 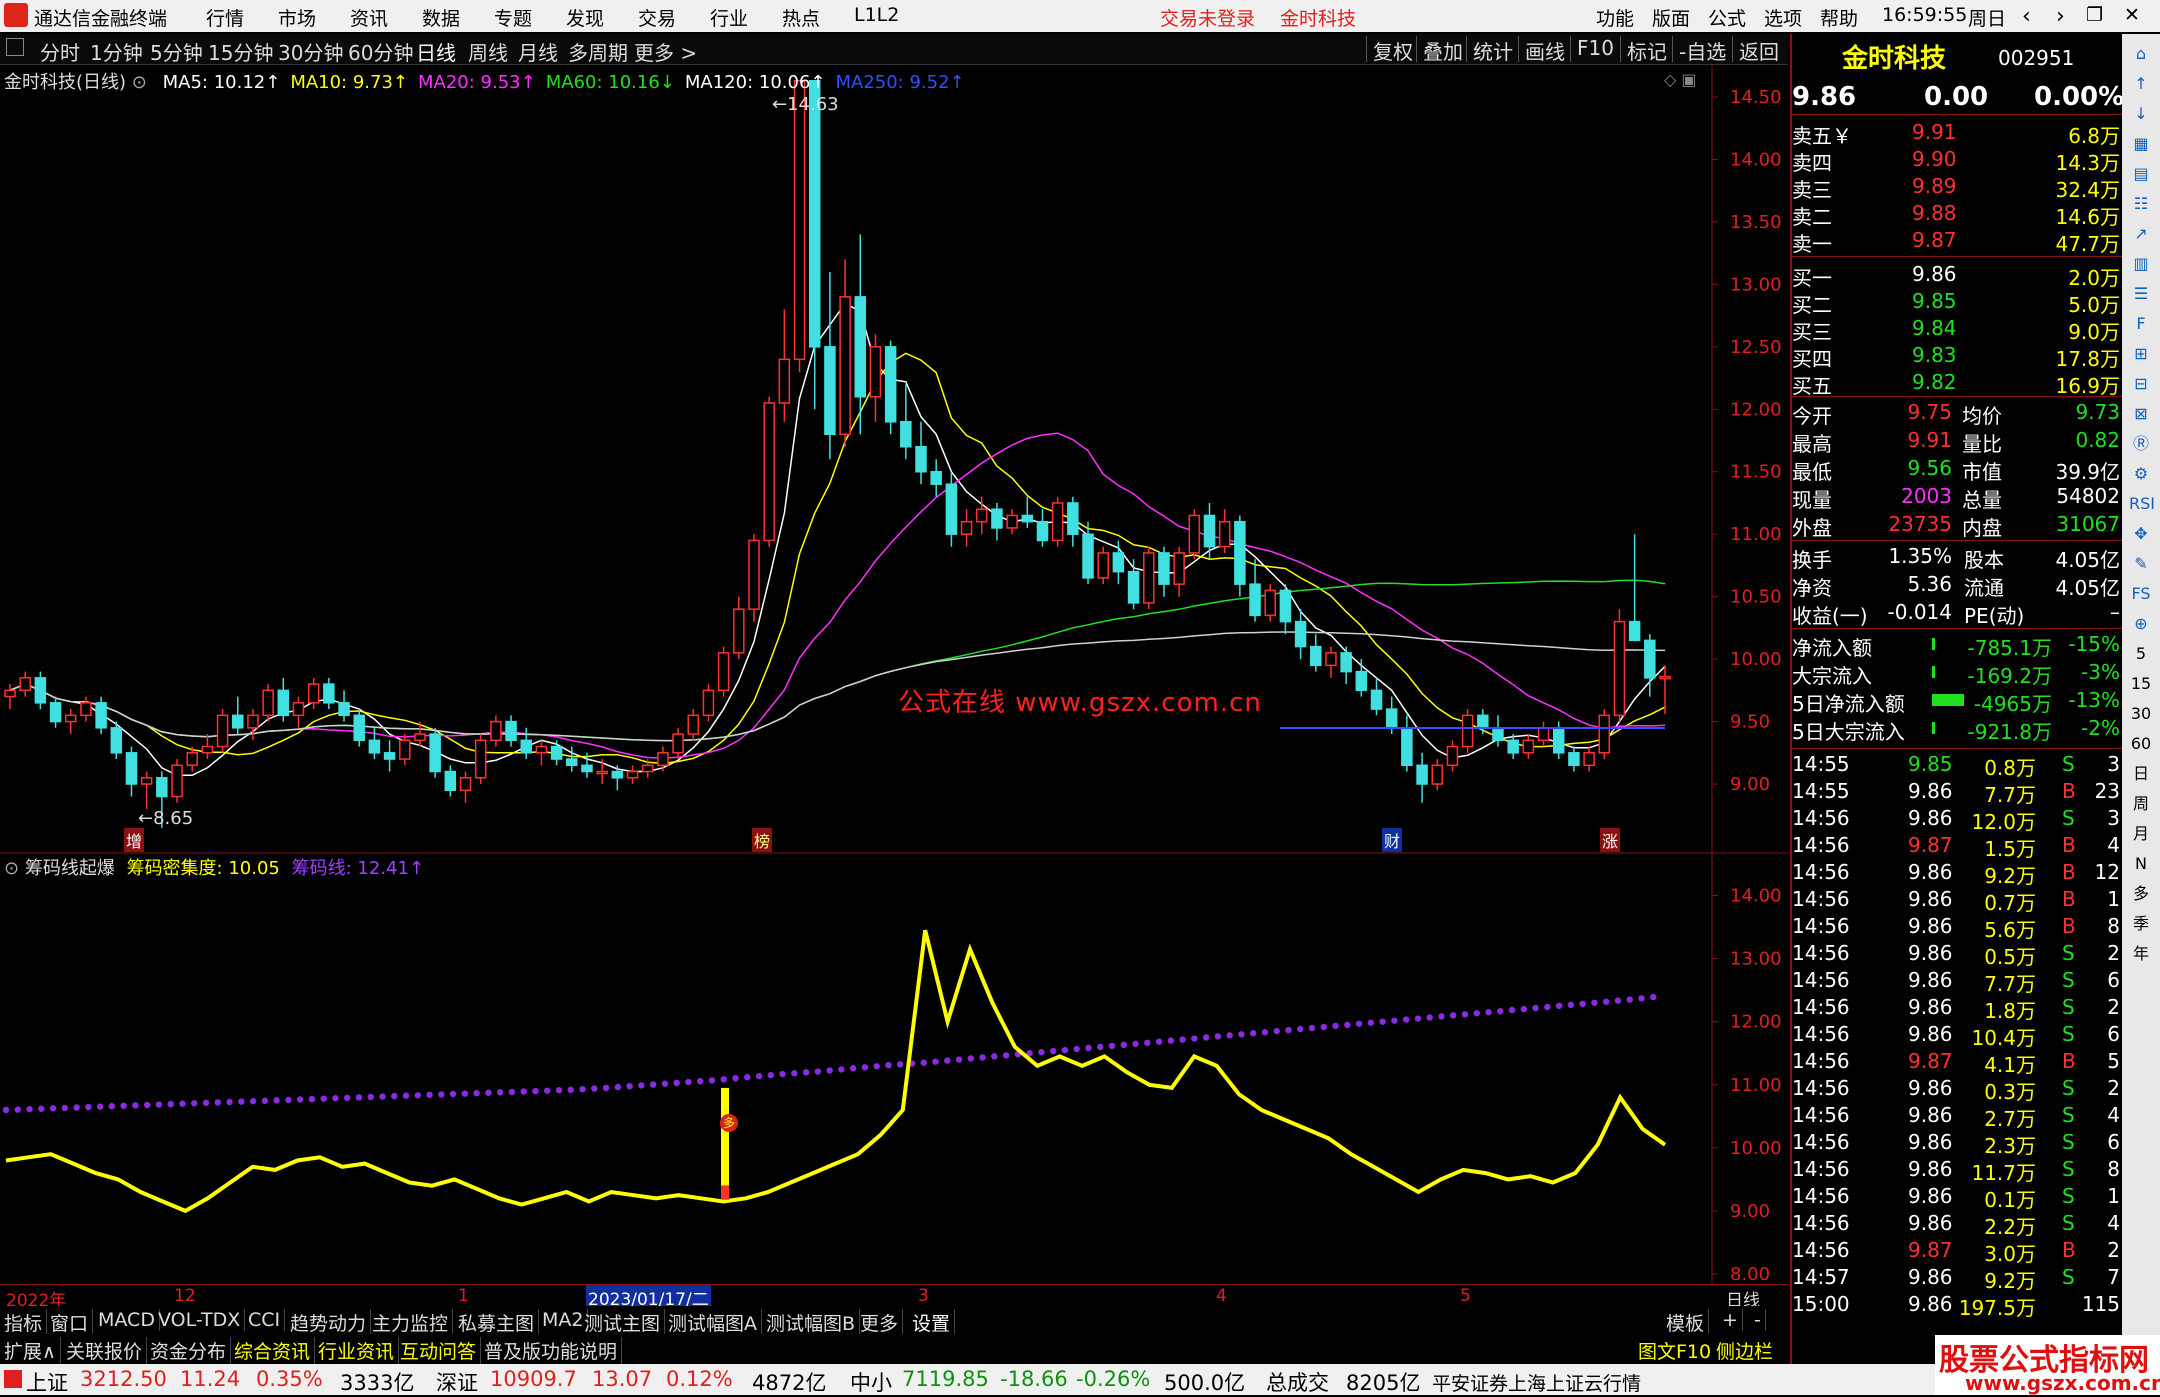 What do you see at coordinates (60, 51) in the screenshot?
I see `period-fenshi: 分时` at bounding box center [60, 51].